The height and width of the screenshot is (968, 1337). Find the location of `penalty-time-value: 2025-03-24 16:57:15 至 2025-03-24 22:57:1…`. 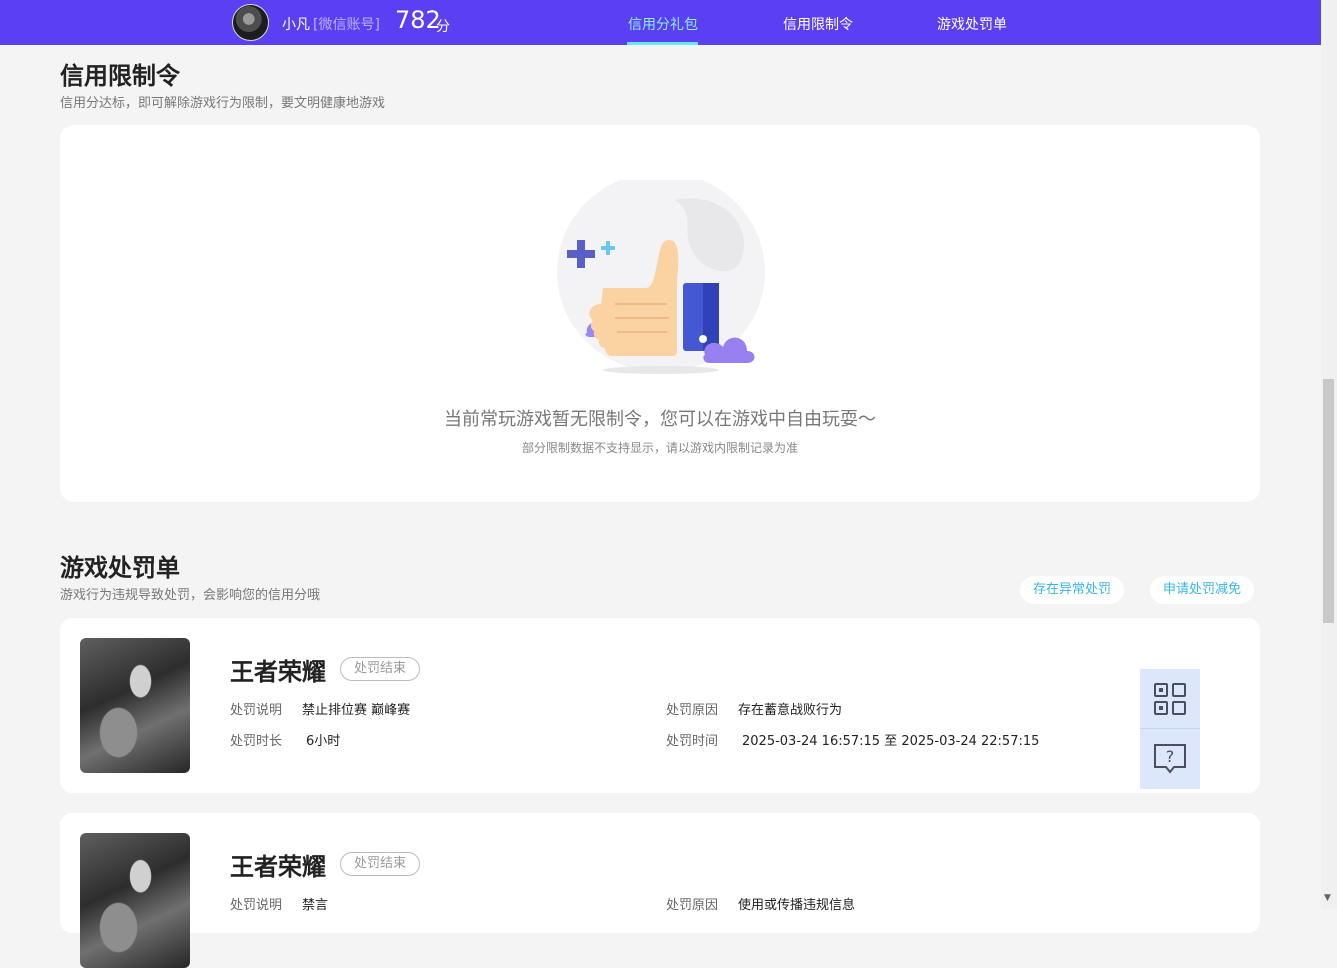

penalty-time-value: 2025-03-24 16:57:15 至 2025-03-24 22:57:1… is located at coordinates (891, 741).